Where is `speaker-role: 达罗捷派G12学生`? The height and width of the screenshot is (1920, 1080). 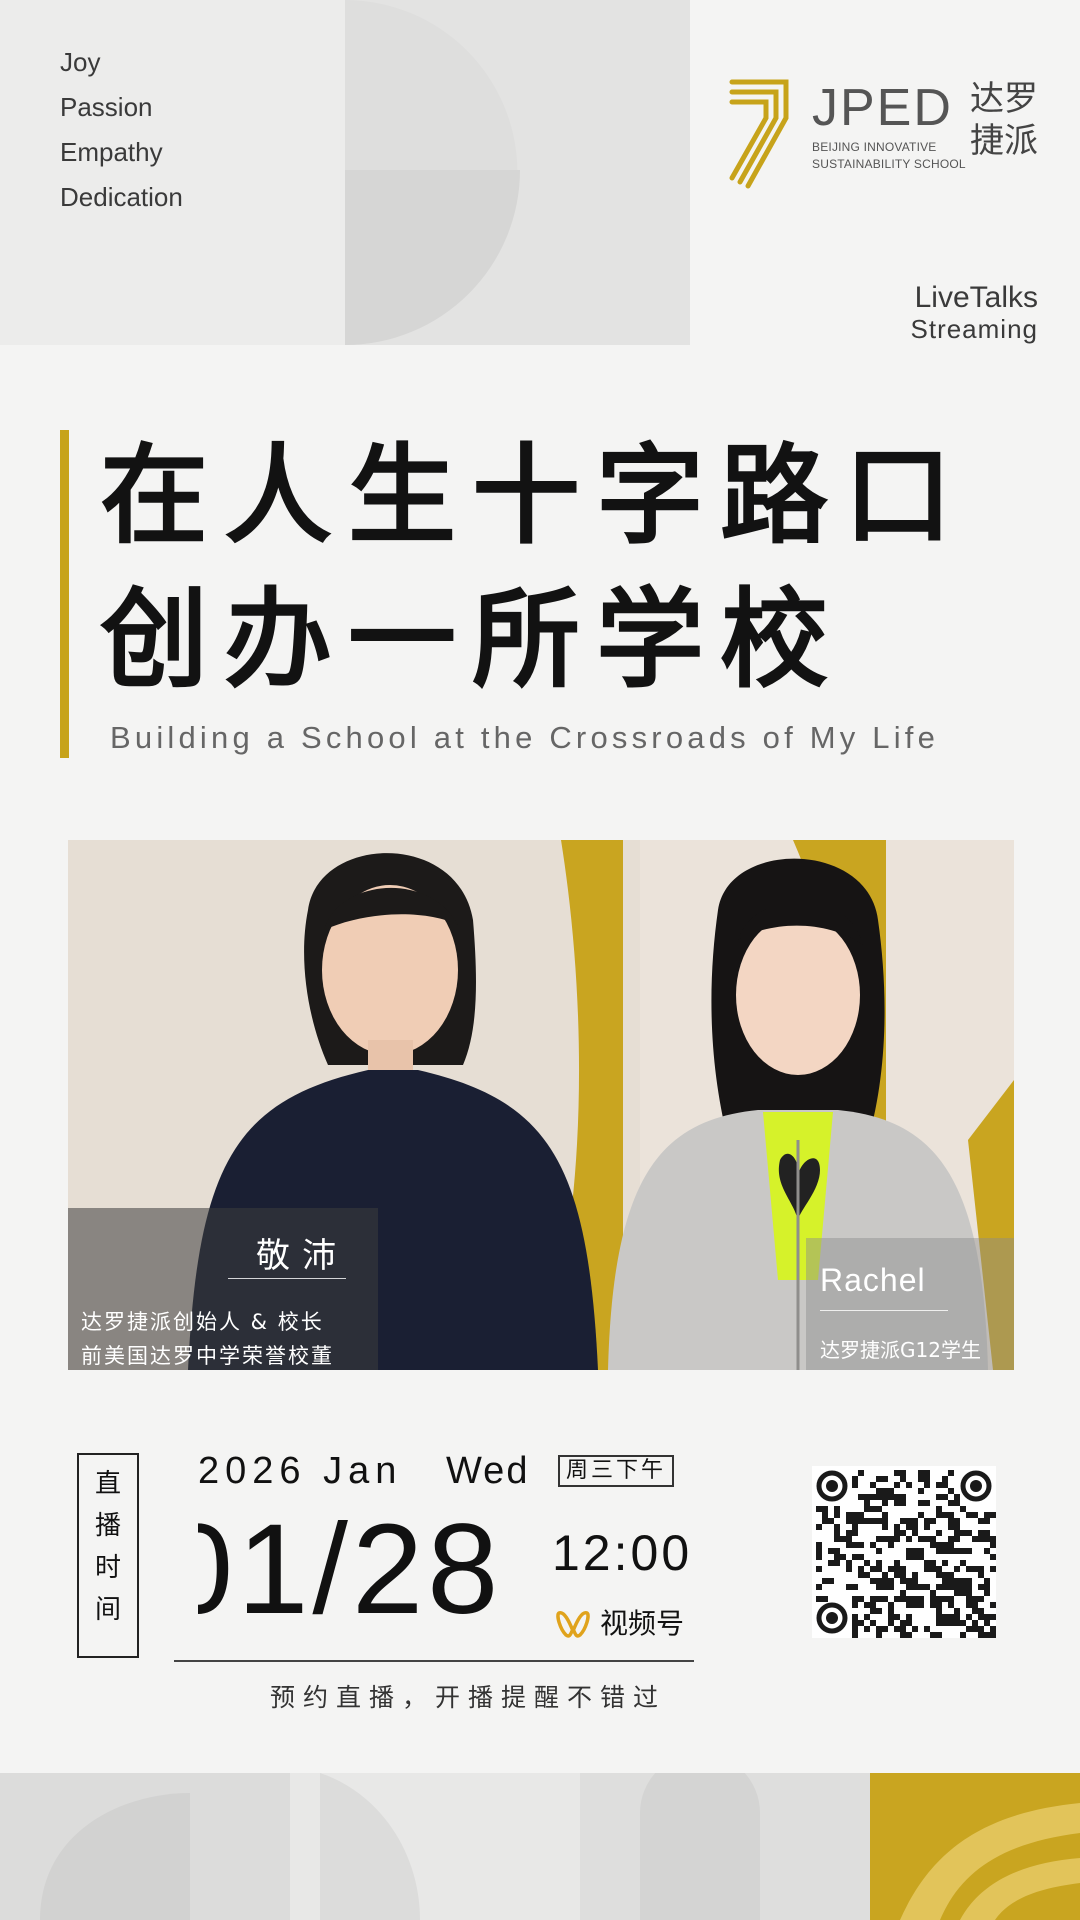 speaker-role: 达罗捷派G12学生 is located at coordinates (900, 1350).